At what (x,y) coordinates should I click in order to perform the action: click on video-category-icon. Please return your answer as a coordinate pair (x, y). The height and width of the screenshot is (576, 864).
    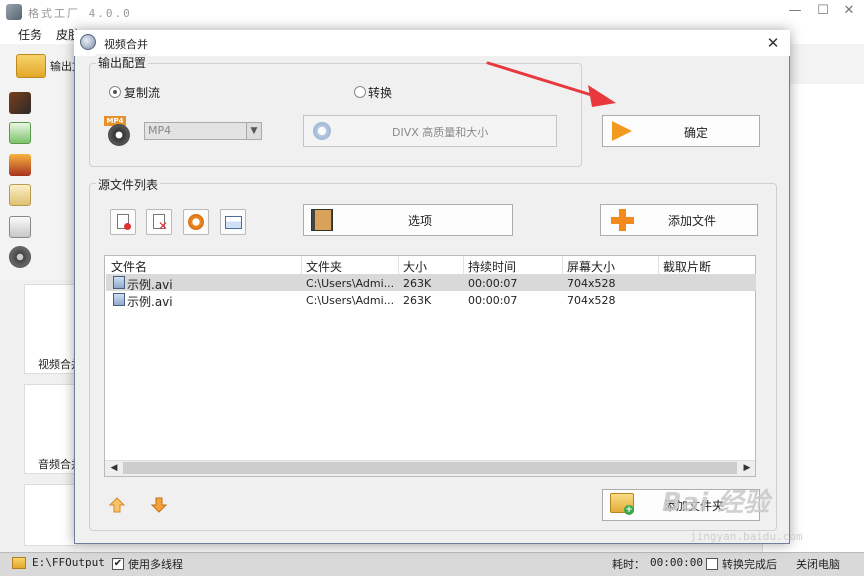
    Looking at the image, I should click on (20, 103).